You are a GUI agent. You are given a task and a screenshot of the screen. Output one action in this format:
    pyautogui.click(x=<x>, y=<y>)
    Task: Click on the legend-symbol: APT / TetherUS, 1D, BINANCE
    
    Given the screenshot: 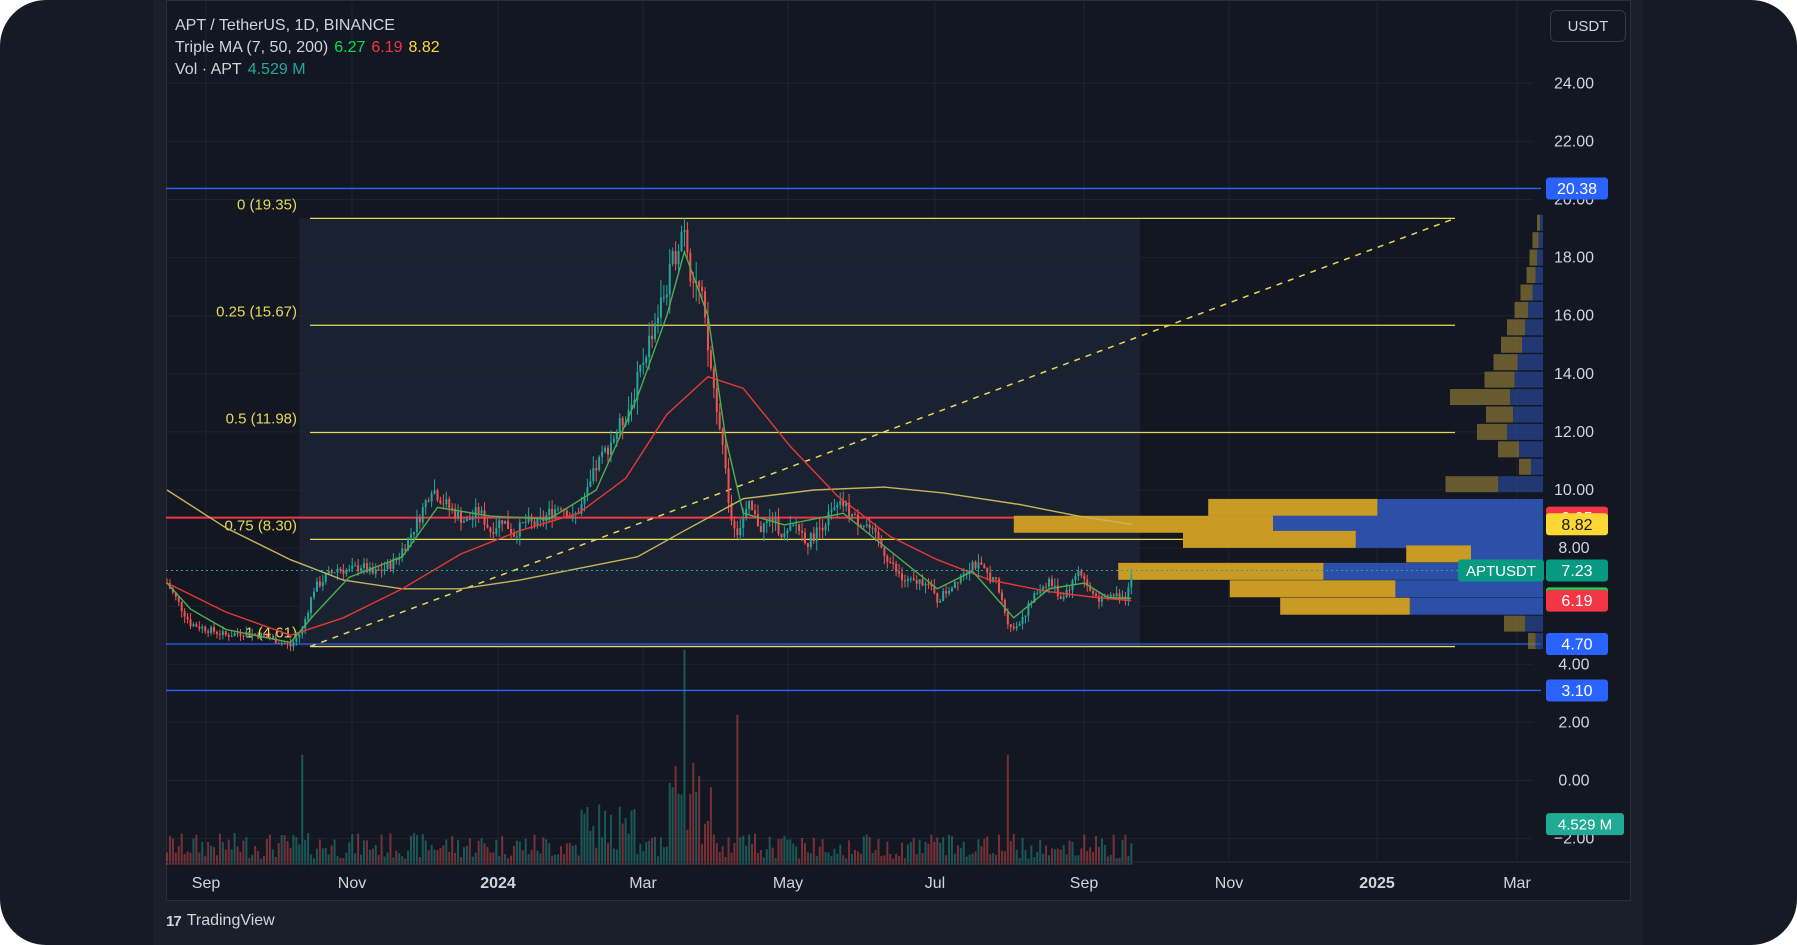 What is the action you would take?
    pyautogui.click(x=310, y=26)
    